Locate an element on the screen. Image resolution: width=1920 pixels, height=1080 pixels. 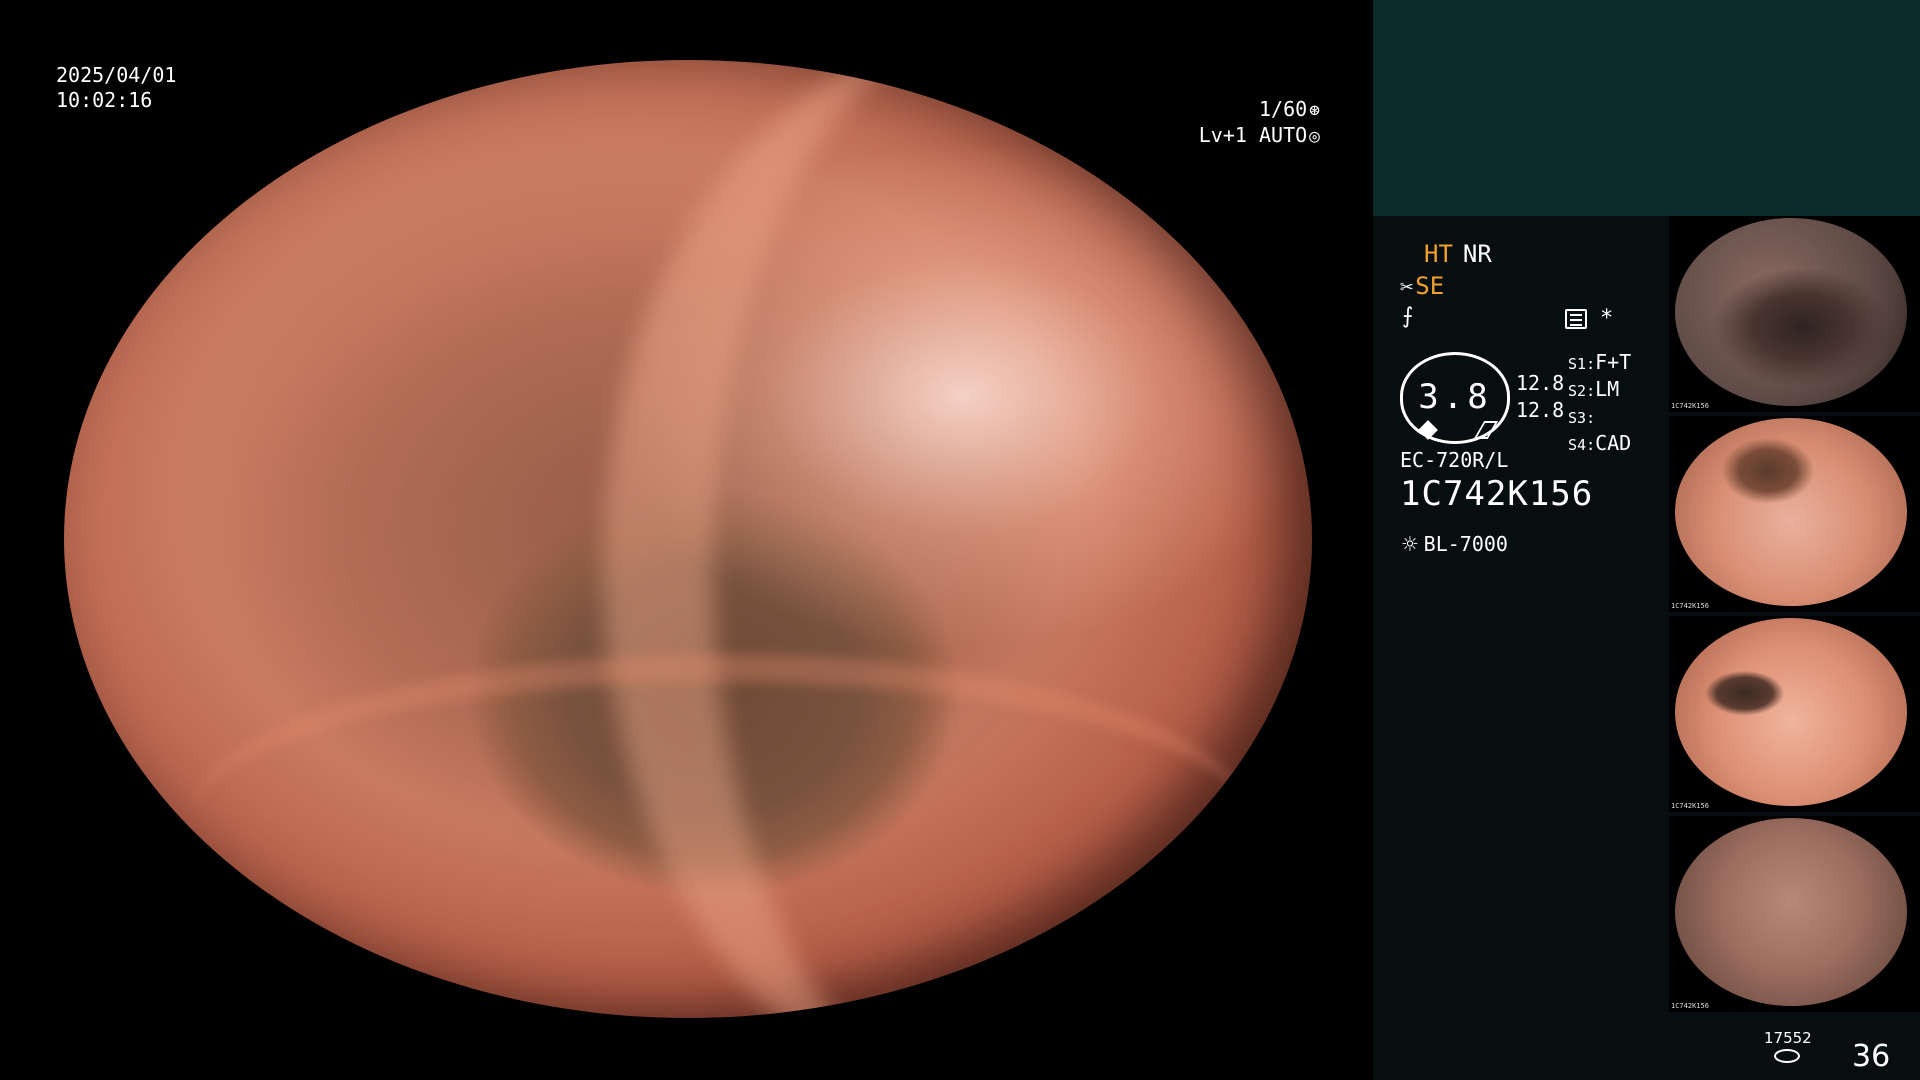
shutter-text: 1/60 is located at coordinates (1283, 109).